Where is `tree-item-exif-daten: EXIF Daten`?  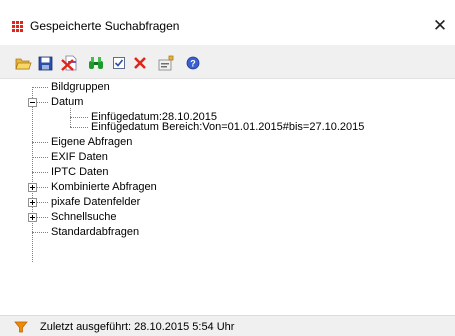 tree-item-exif-daten: EXIF Daten is located at coordinates (79, 157).